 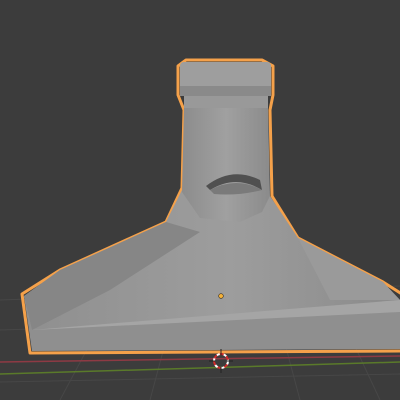 What do you see at coordinates (225, 76) in the screenshot?
I see `collar-ring` at bounding box center [225, 76].